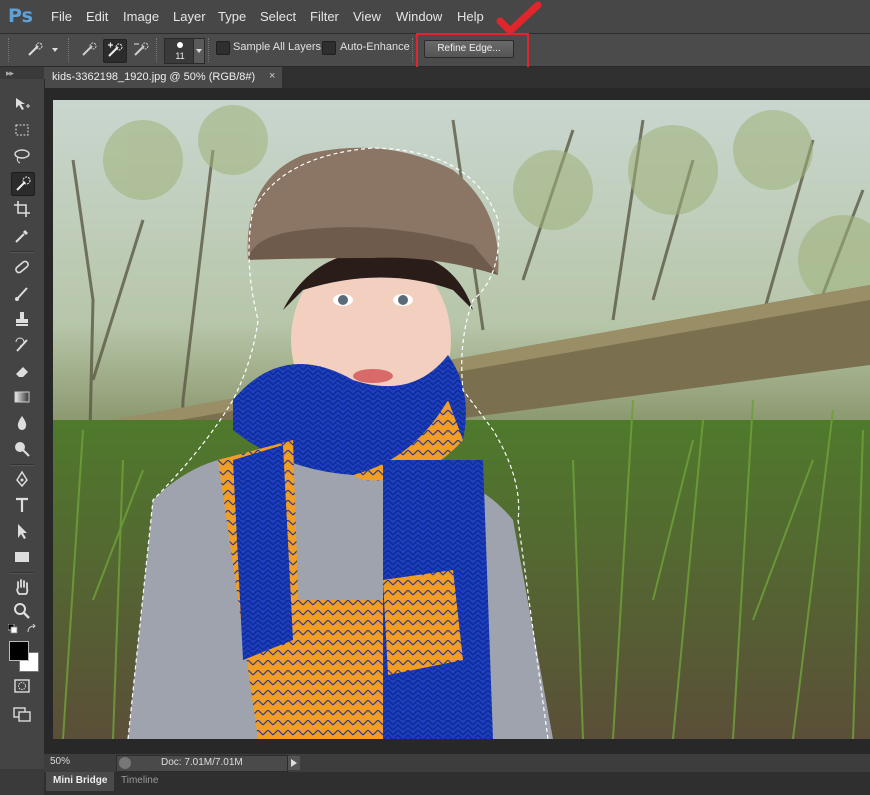 The image size is (870, 795). I want to click on status-menu-arrow-icon, so click(294, 763).